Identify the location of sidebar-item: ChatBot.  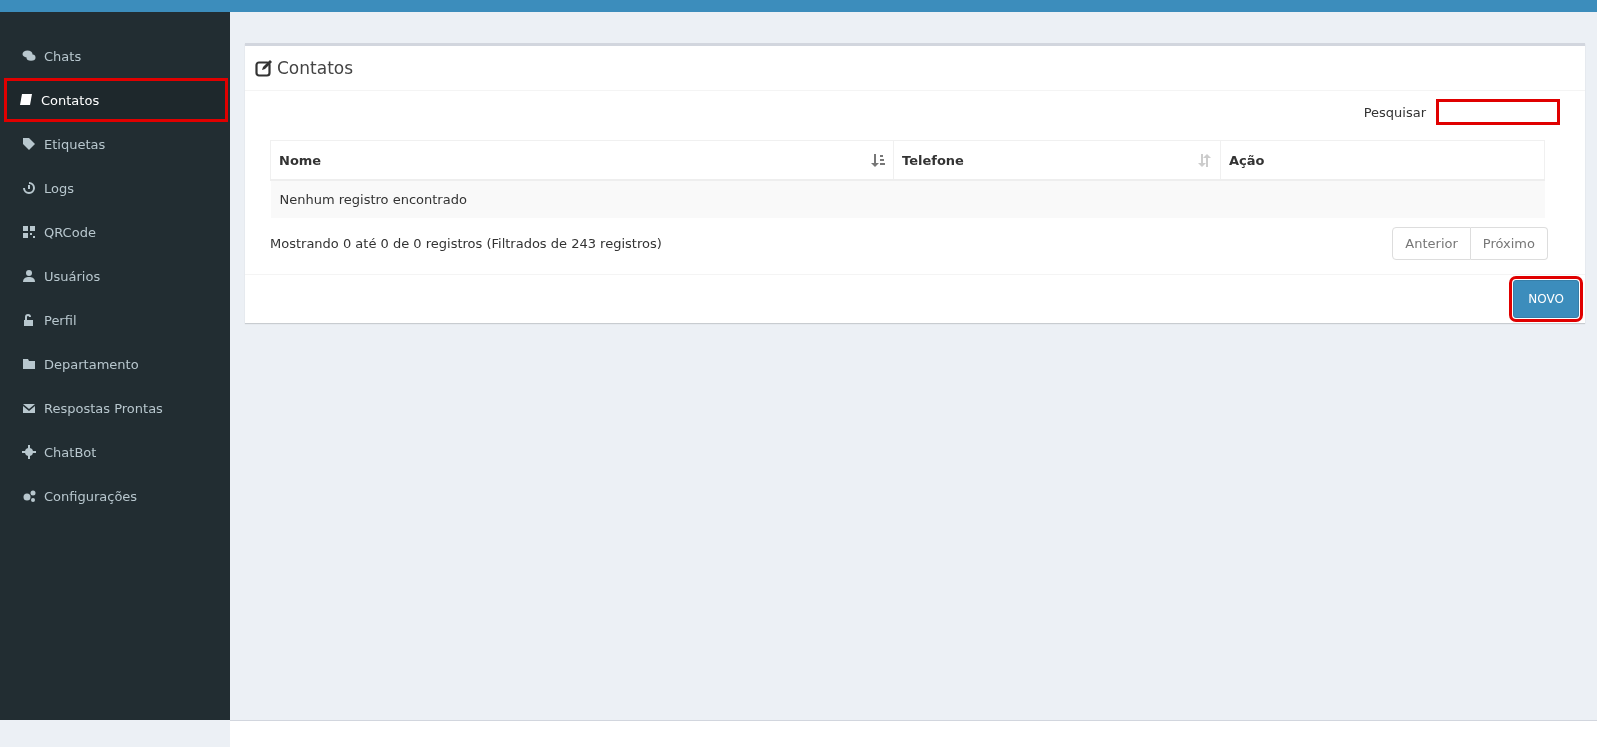
(114, 452).